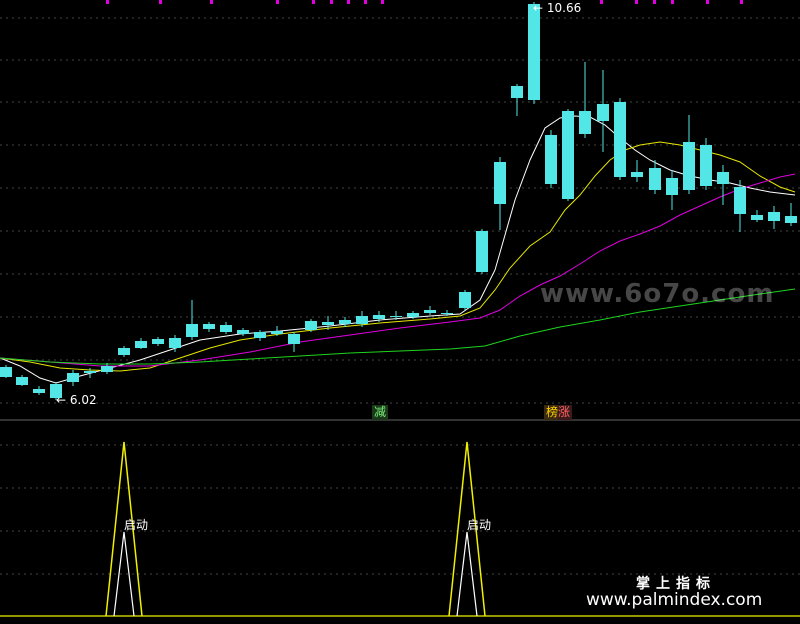  I want to click on top-tick-marks, so click(424, 2).